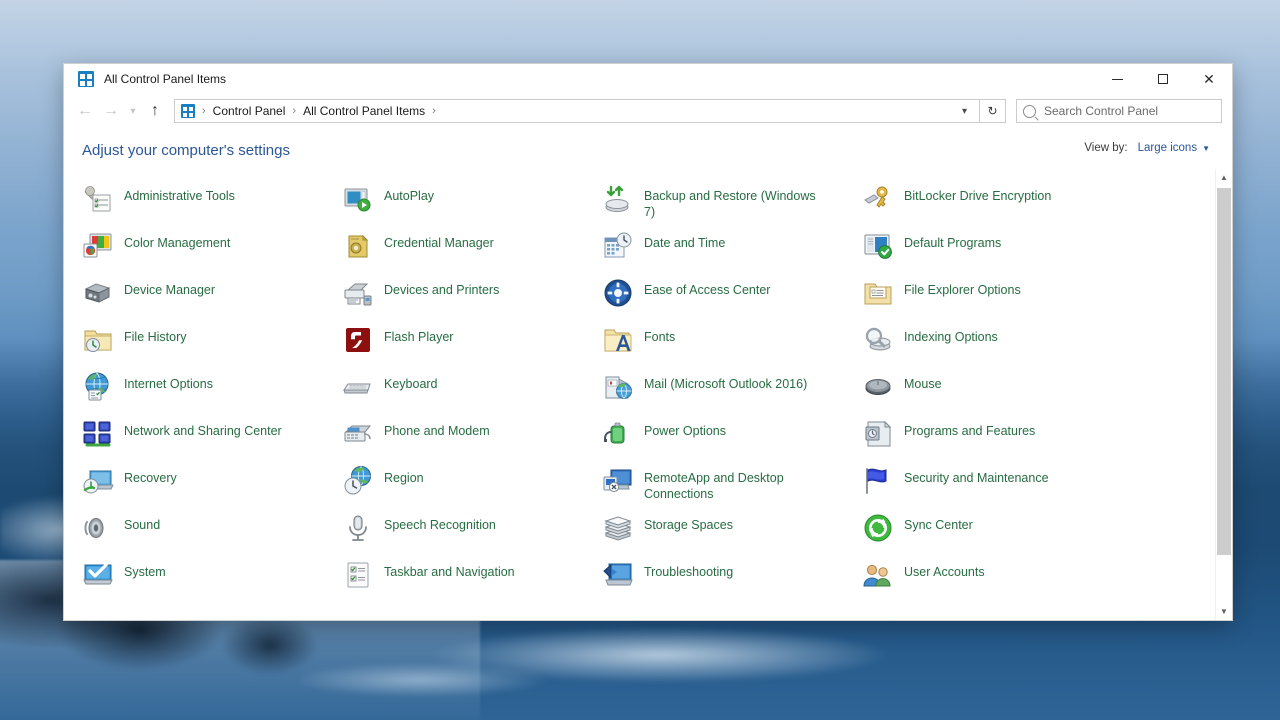 Image resolution: width=1280 pixels, height=720 pixels. I want to click on control-panel-item: Phone and Modem, so click(472, 441).